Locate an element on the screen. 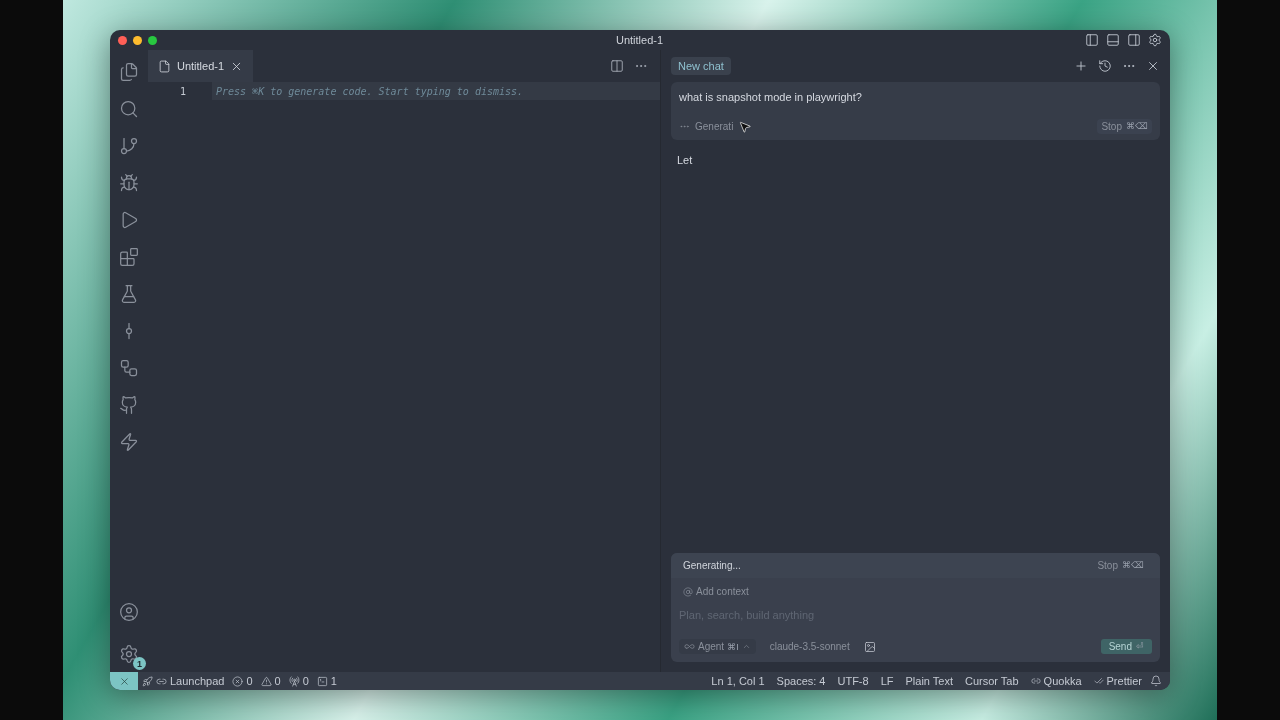 The image size is (1280, 720). generating-status: Generati is located at coordinates (714, 126).